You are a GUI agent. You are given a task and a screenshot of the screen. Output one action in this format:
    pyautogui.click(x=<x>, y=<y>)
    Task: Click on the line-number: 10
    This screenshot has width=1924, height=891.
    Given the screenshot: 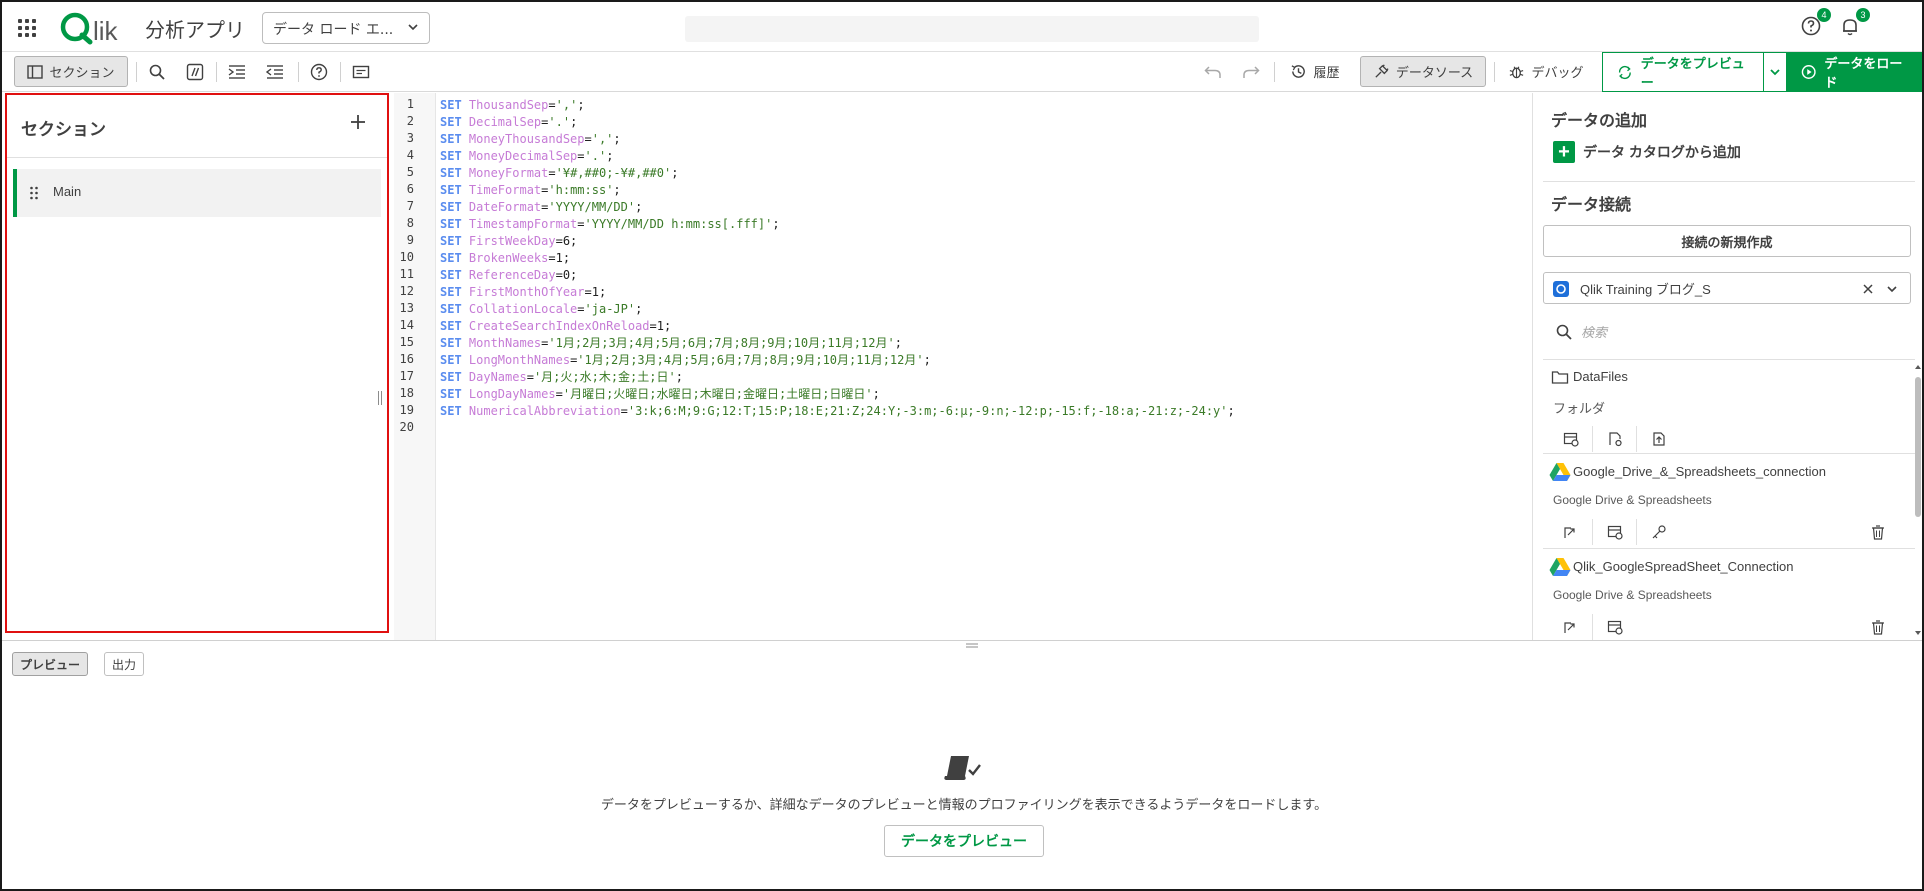 What is the action you would take?
    pyautogui.click(x=406, y=257)
    